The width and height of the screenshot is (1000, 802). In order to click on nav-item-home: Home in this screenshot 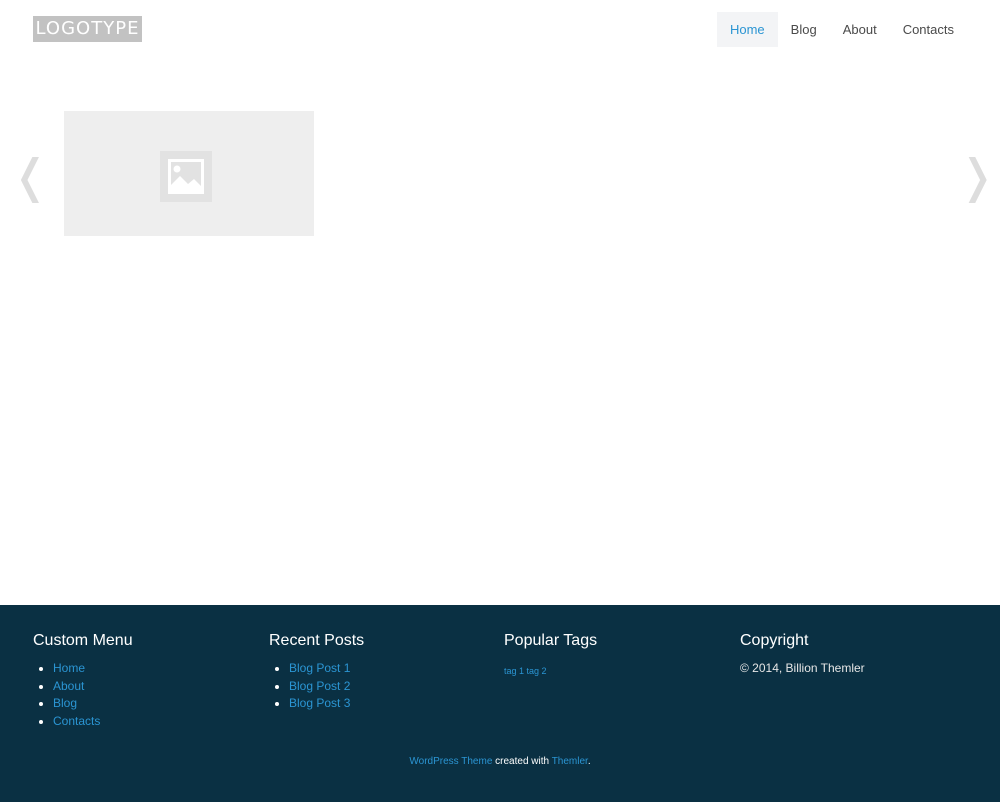, I will do `click(747, 29)`.